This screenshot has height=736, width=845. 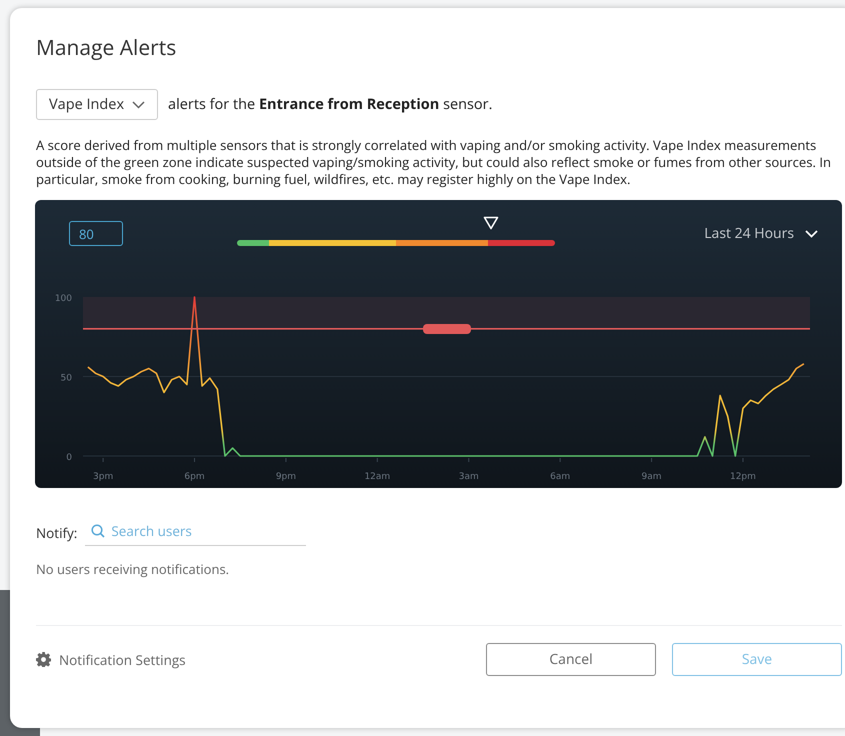 What do you see at coordinates (63, 299) in the screenshot?
I see `y-axis-label: 100` at bounding box center [63, 299].